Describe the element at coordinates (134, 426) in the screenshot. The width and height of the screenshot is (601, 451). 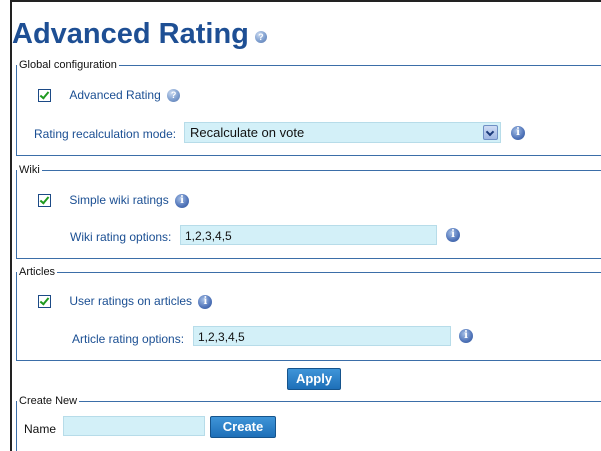
I see `name-input` at that location.